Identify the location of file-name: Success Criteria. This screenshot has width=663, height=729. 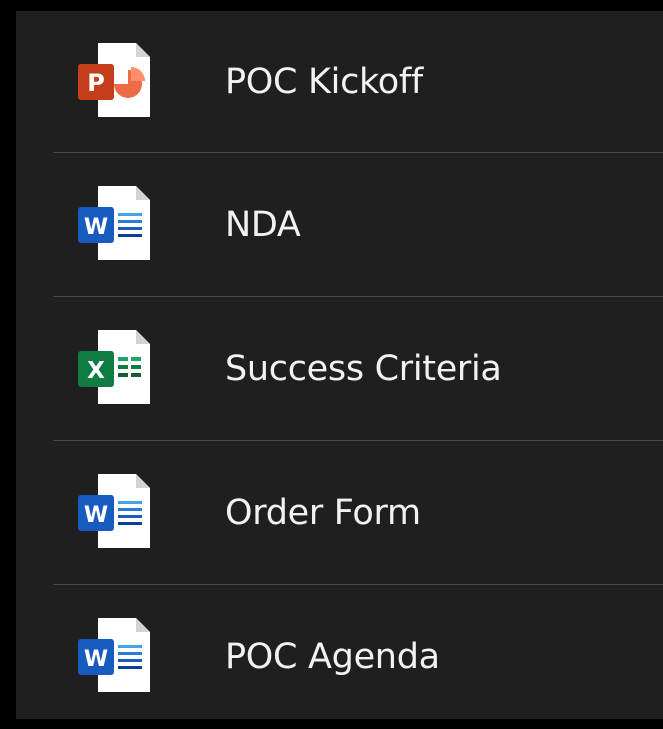
(363, 369).